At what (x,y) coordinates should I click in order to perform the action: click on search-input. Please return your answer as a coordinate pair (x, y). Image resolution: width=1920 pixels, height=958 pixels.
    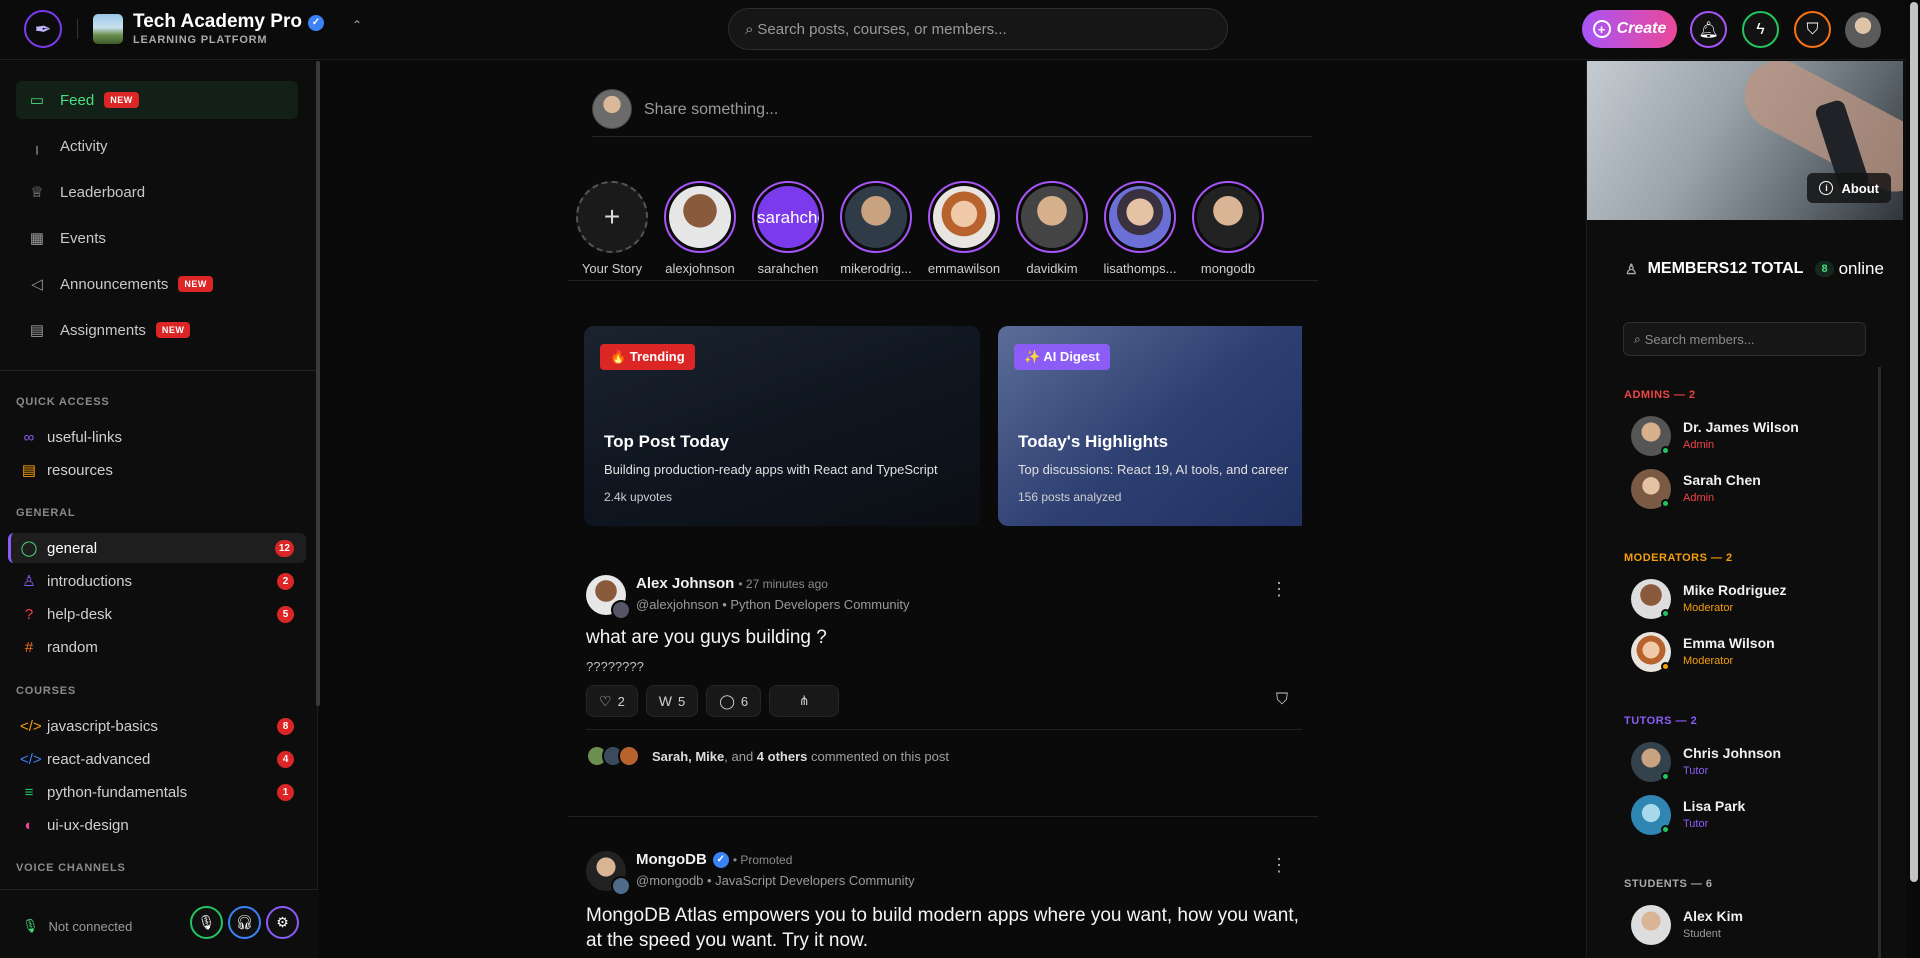
    Looking at the image, I should click on (977, 29).